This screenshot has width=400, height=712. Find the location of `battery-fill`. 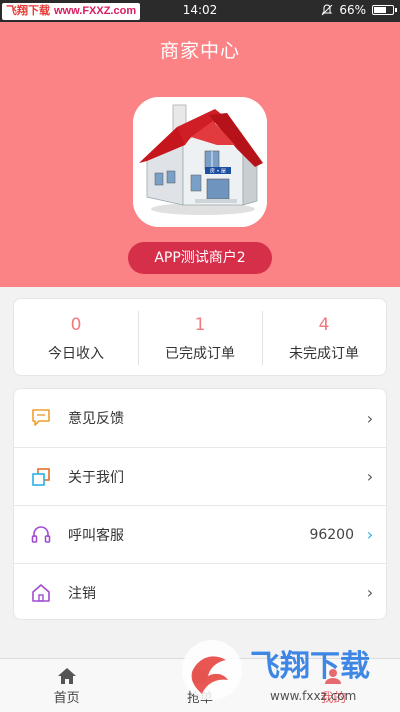

battery-fill is located at coordinates (380, 10).